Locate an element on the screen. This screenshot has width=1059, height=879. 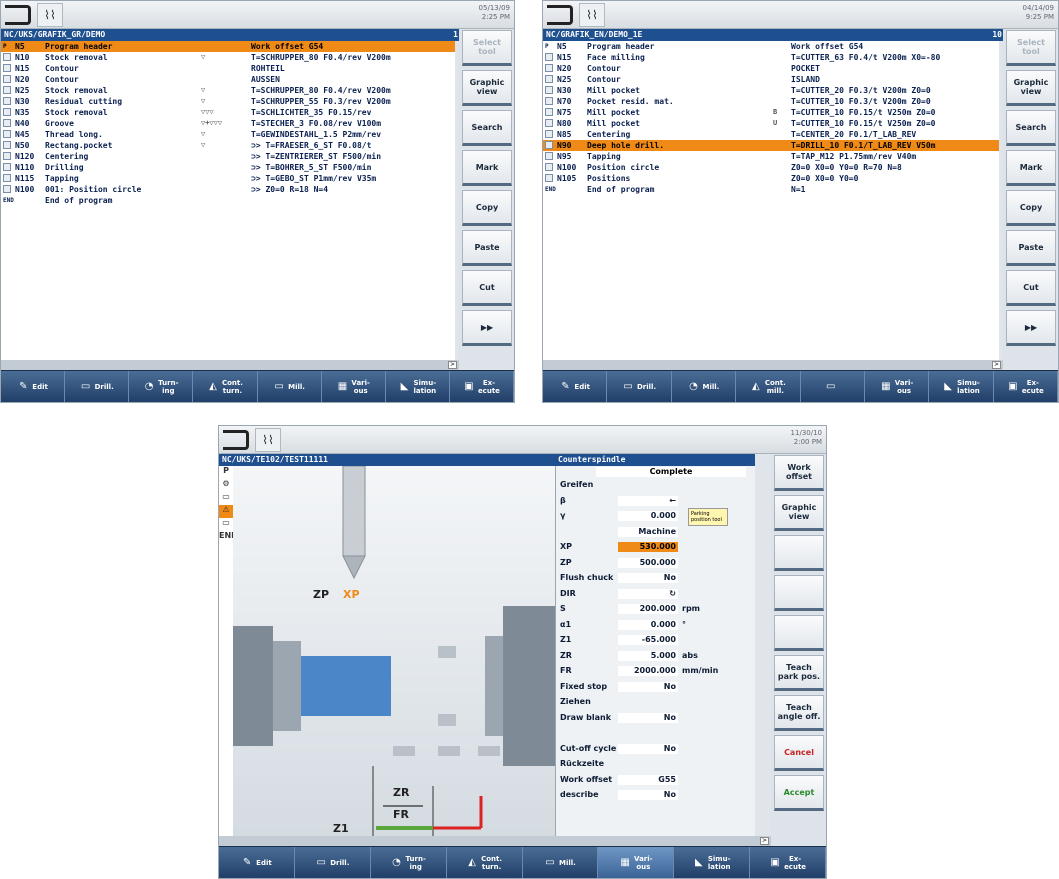
softkey-7: ▶▶ is located at coordinates (487, 328).